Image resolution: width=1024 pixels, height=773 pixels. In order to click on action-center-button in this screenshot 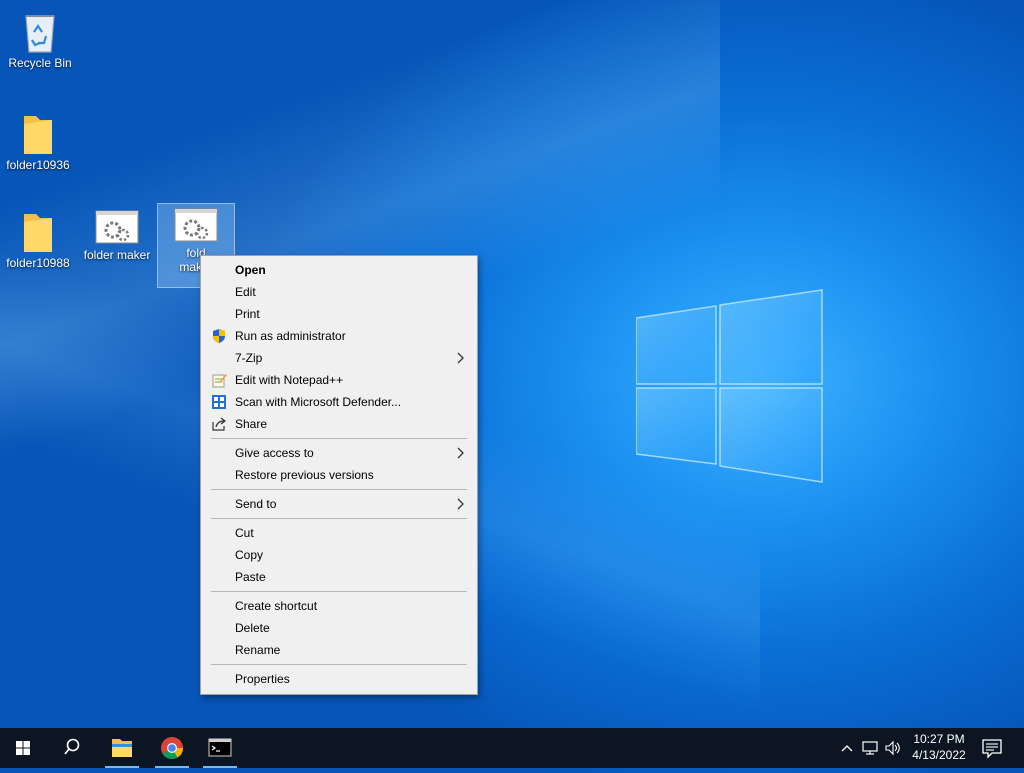, I will do `click(992, 748)`.